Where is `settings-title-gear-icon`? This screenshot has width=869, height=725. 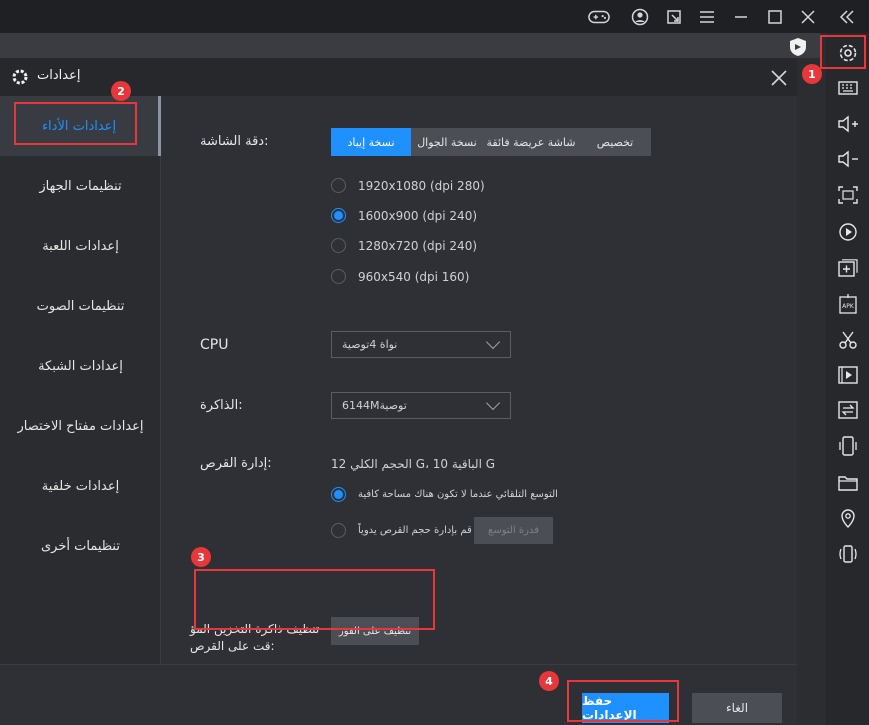
settings-title-gear-icon is located at coordinates (20, 77).